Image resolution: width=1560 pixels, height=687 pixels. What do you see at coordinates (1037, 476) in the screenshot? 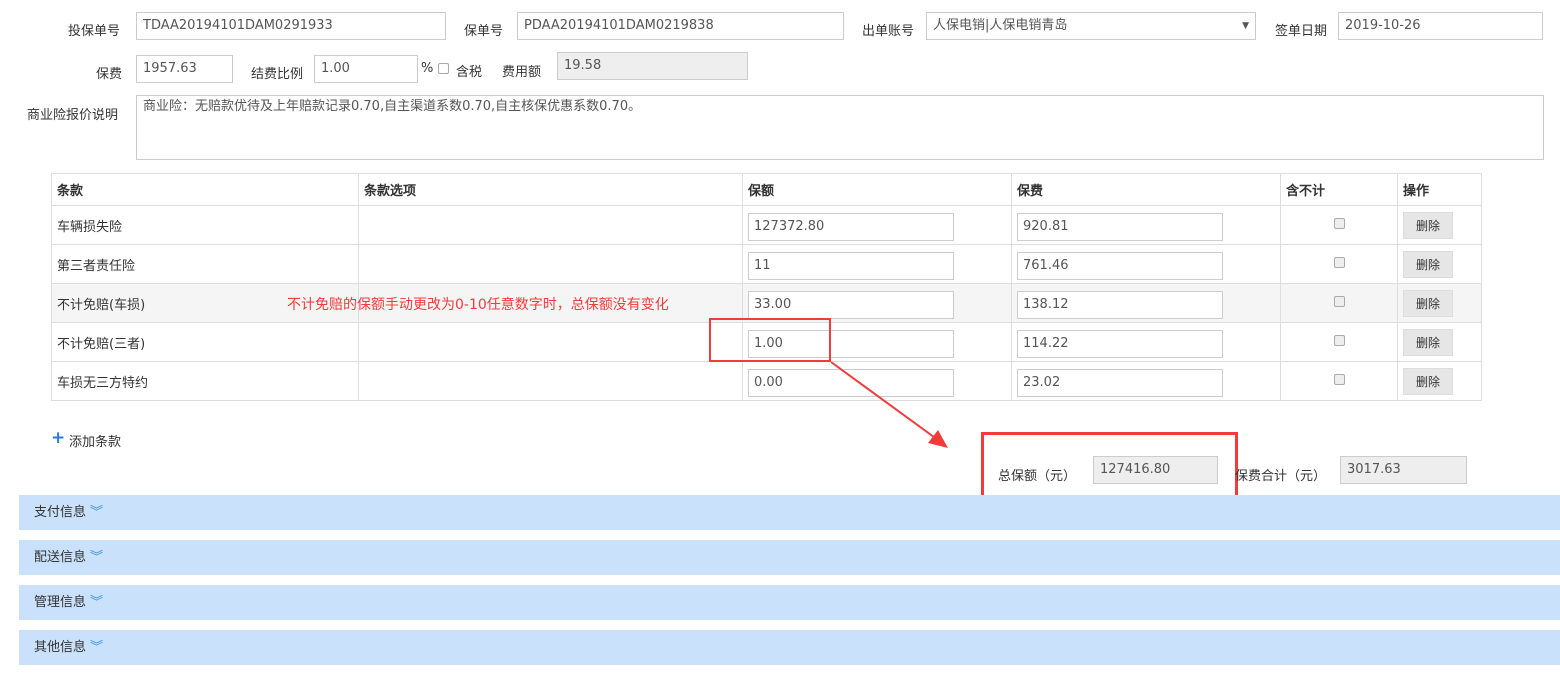
I see `total-amount-label: 总保额（元）` at bounding box center [1037, 476].